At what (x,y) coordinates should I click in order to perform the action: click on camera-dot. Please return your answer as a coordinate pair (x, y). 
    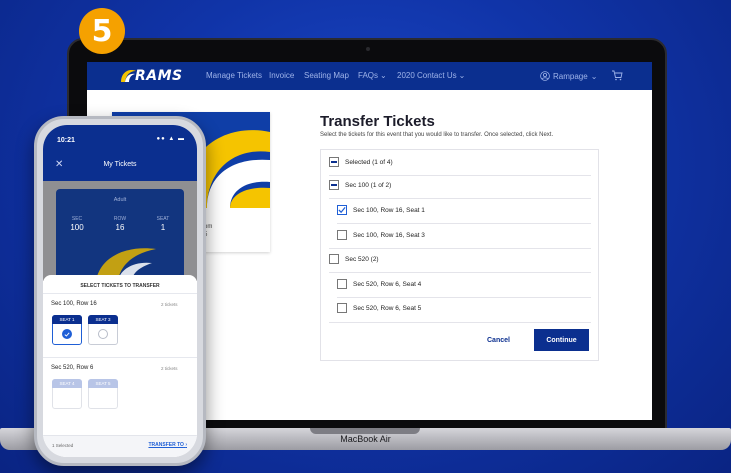
    Looking at the image, I should click on (368, 49).